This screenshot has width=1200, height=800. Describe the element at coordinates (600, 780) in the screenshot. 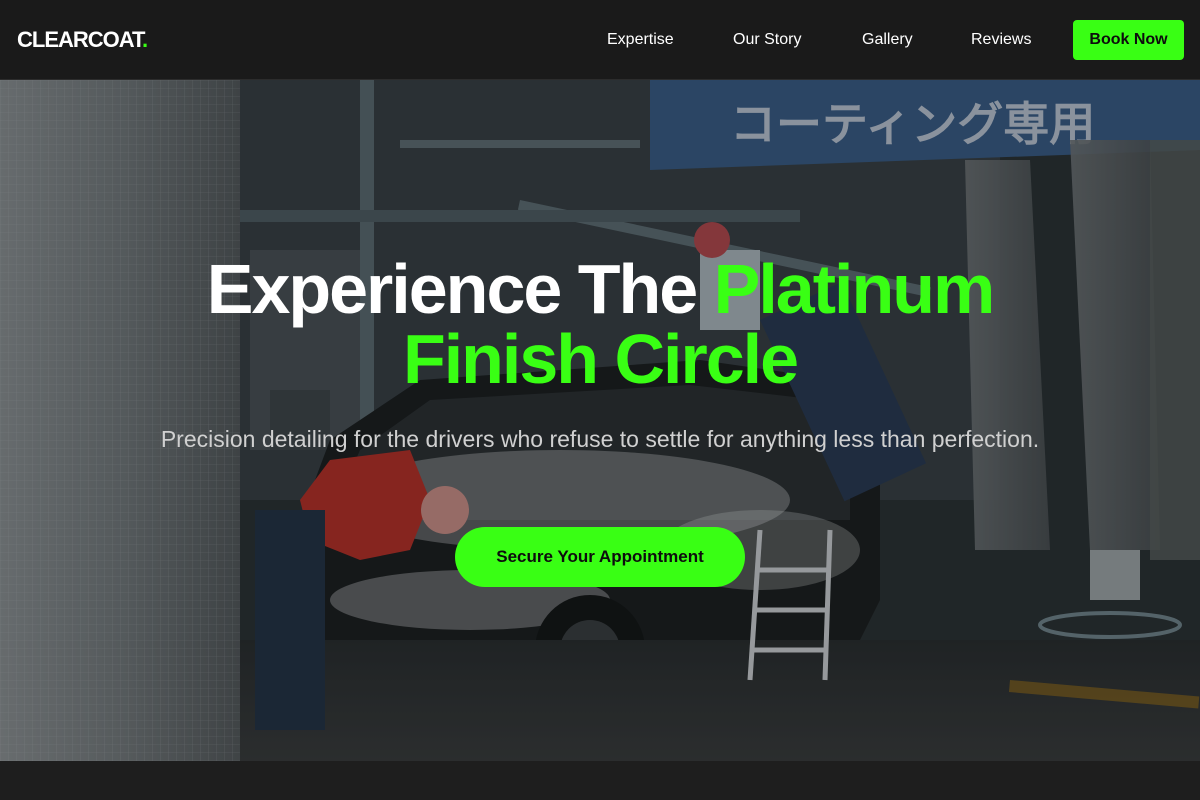

I see `below-hero-section` at that location.